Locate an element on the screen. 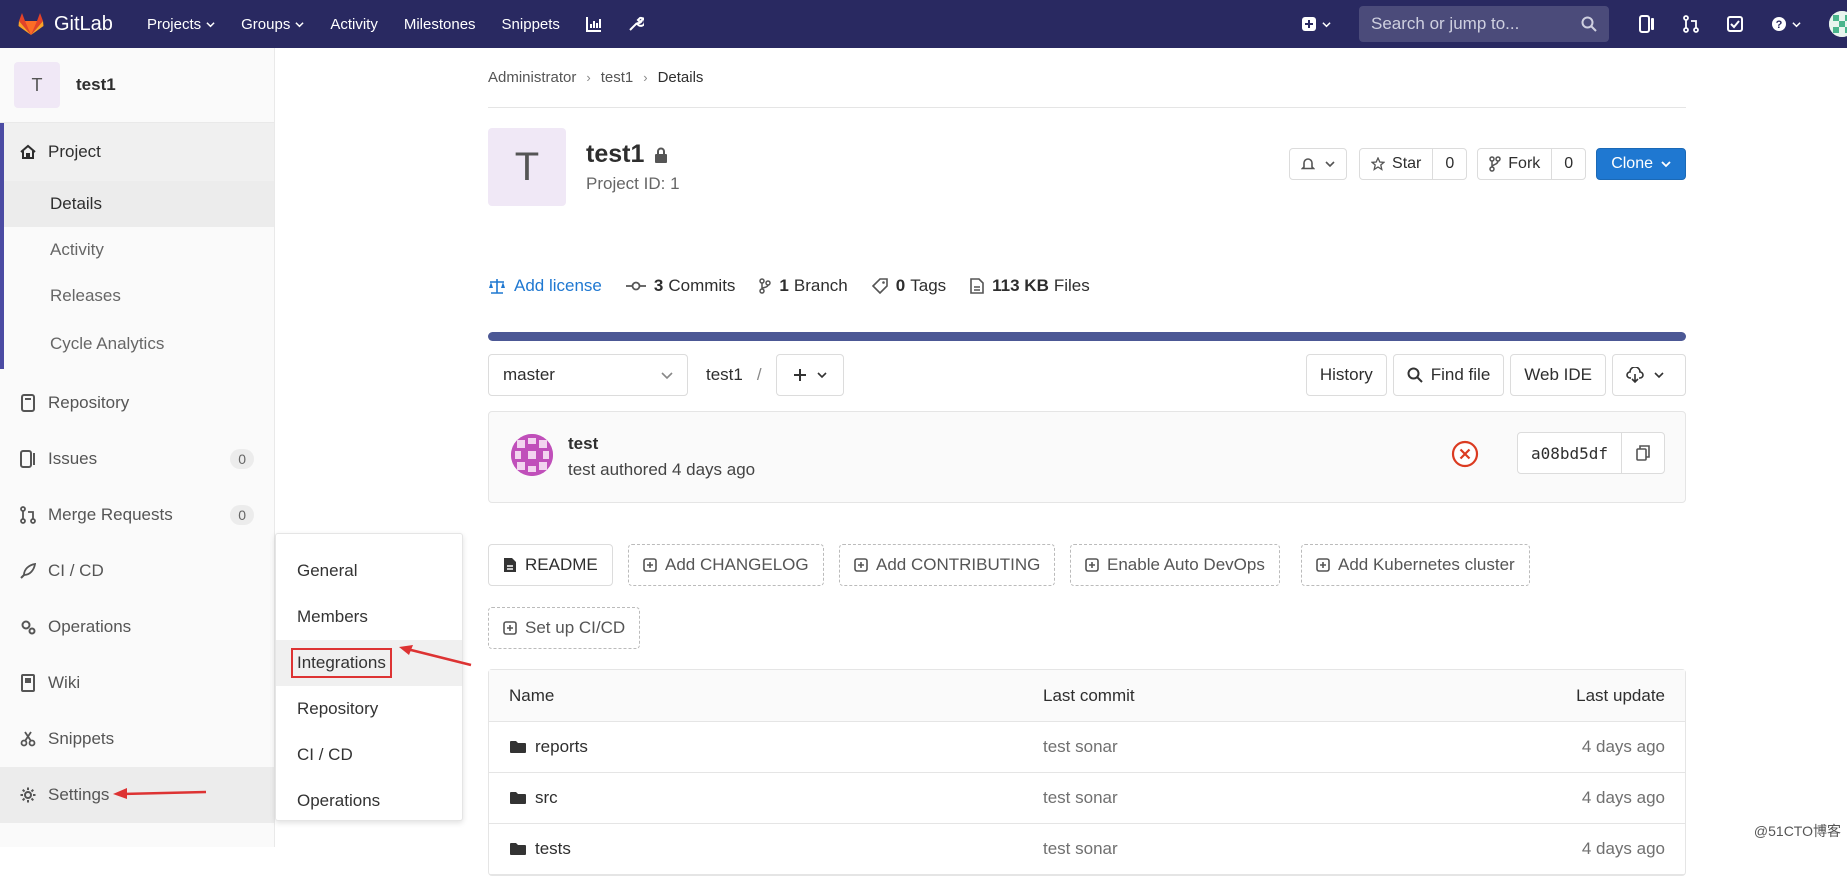 Image resolution: width=1847 pixels, height=876 pixels. breadcrumb-project: test1 is located at coordinates (617, 77).